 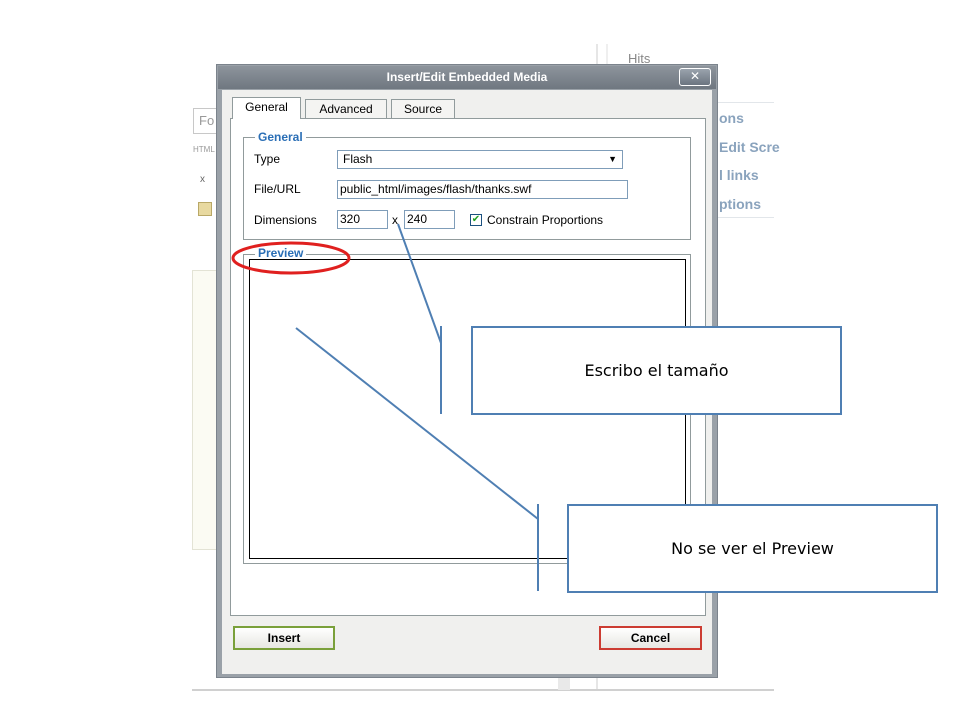 I want to click on callout-preview: No se ver el Preview, so click(x=752, y=548).